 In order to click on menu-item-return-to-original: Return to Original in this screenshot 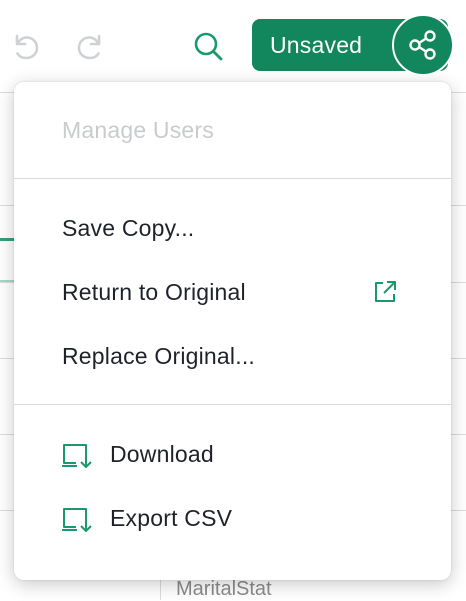, I will do `click(232, 292)`.